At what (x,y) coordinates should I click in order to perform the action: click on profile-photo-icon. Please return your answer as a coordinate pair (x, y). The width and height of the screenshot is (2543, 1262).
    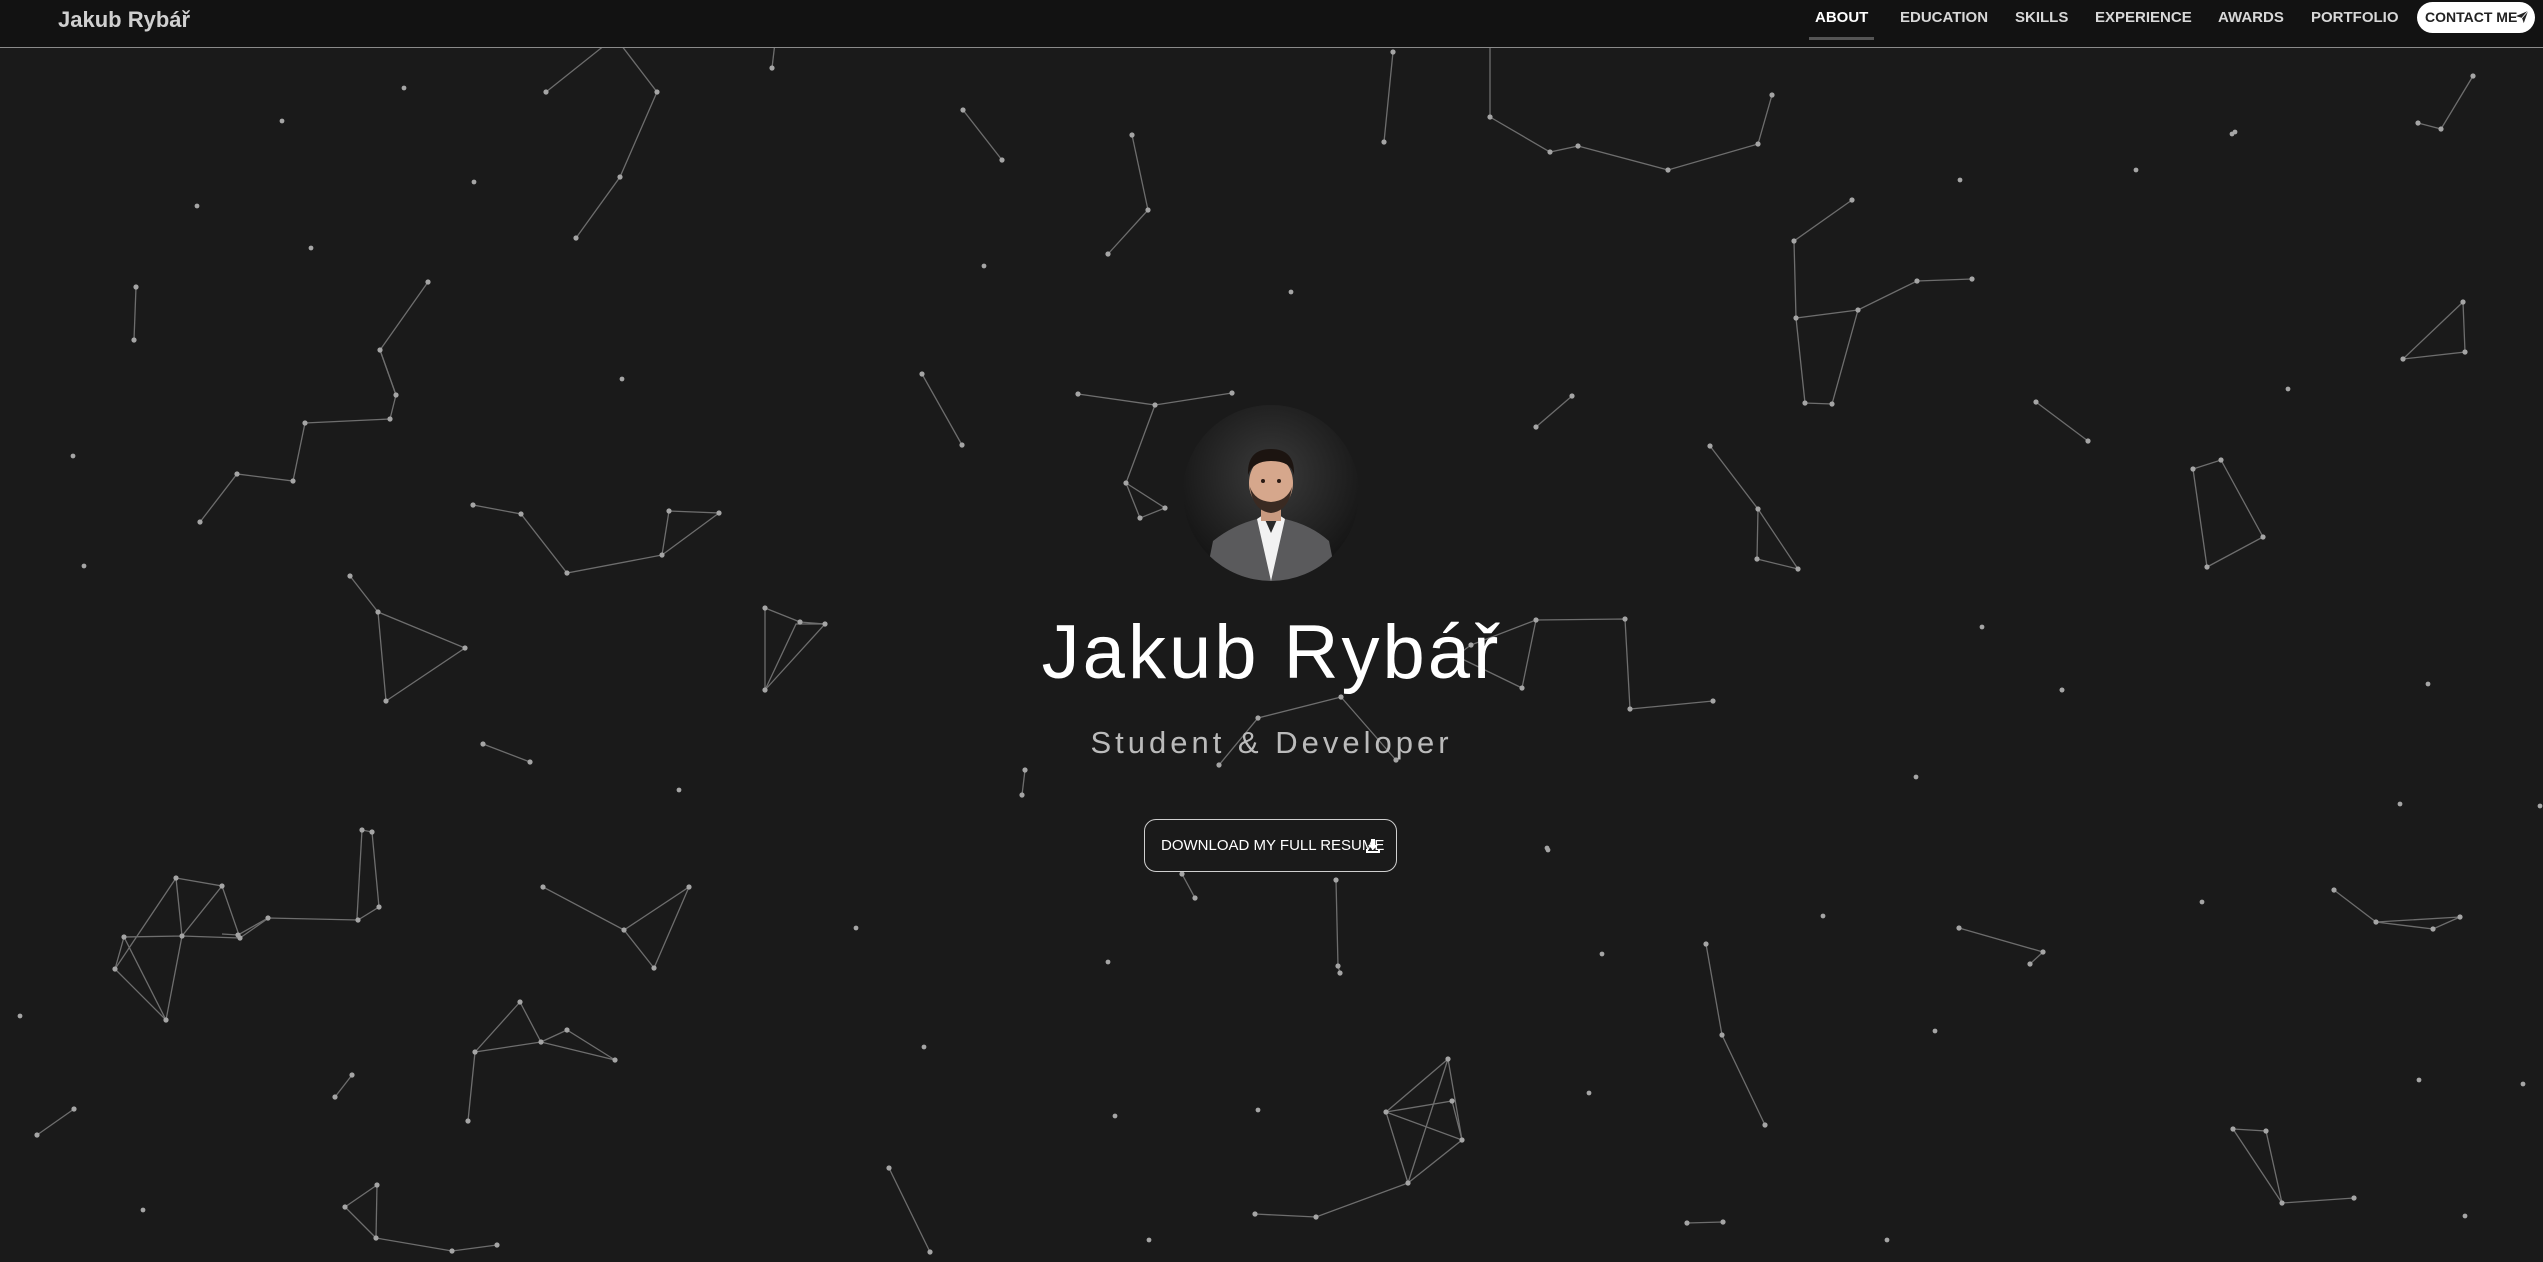
    Looking at the image, I should click on (1271, 493).